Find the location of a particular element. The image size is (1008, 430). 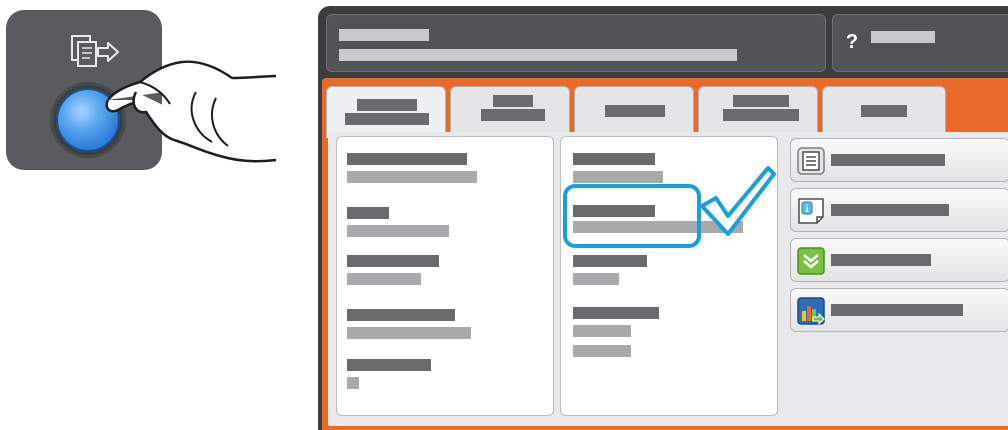

title-text is located at coordinates (384, 35).